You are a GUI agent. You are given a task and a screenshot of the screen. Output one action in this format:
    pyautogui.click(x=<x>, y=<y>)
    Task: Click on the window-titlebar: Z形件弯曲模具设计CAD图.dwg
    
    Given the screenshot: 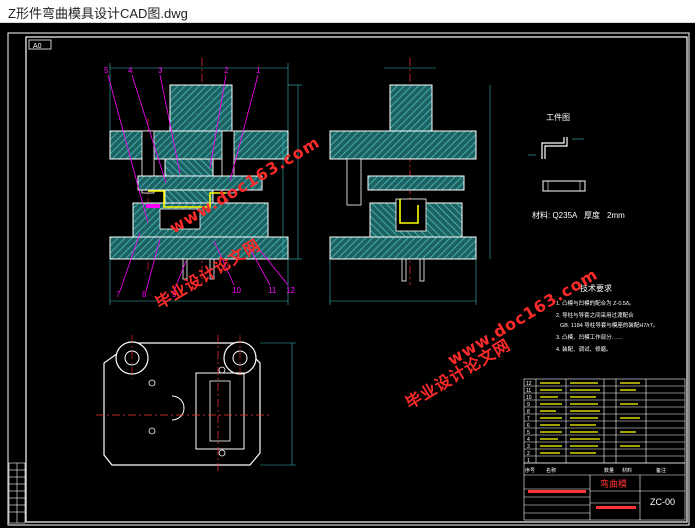 What is the action you would take?
    pyautogui.click(x=347, y=11)
    